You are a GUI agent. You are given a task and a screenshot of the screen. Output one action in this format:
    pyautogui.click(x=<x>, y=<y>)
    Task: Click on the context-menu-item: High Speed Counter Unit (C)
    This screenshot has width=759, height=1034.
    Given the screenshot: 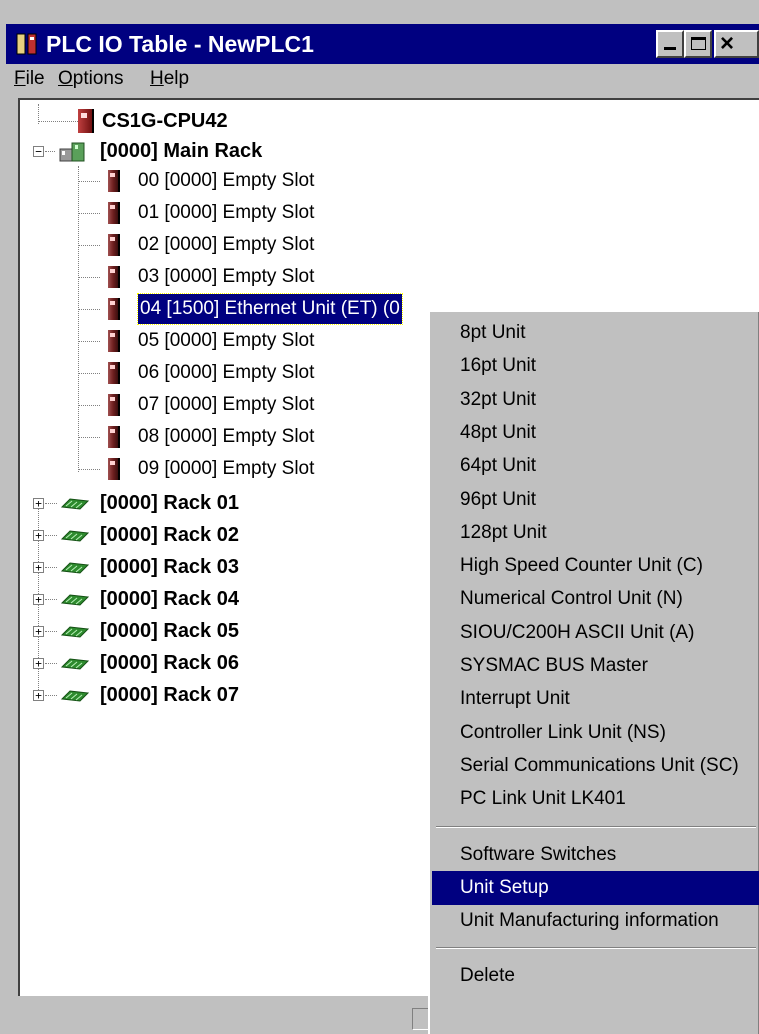 What is the action you would take?
    pyautogui.click(x=595, y=566)
    